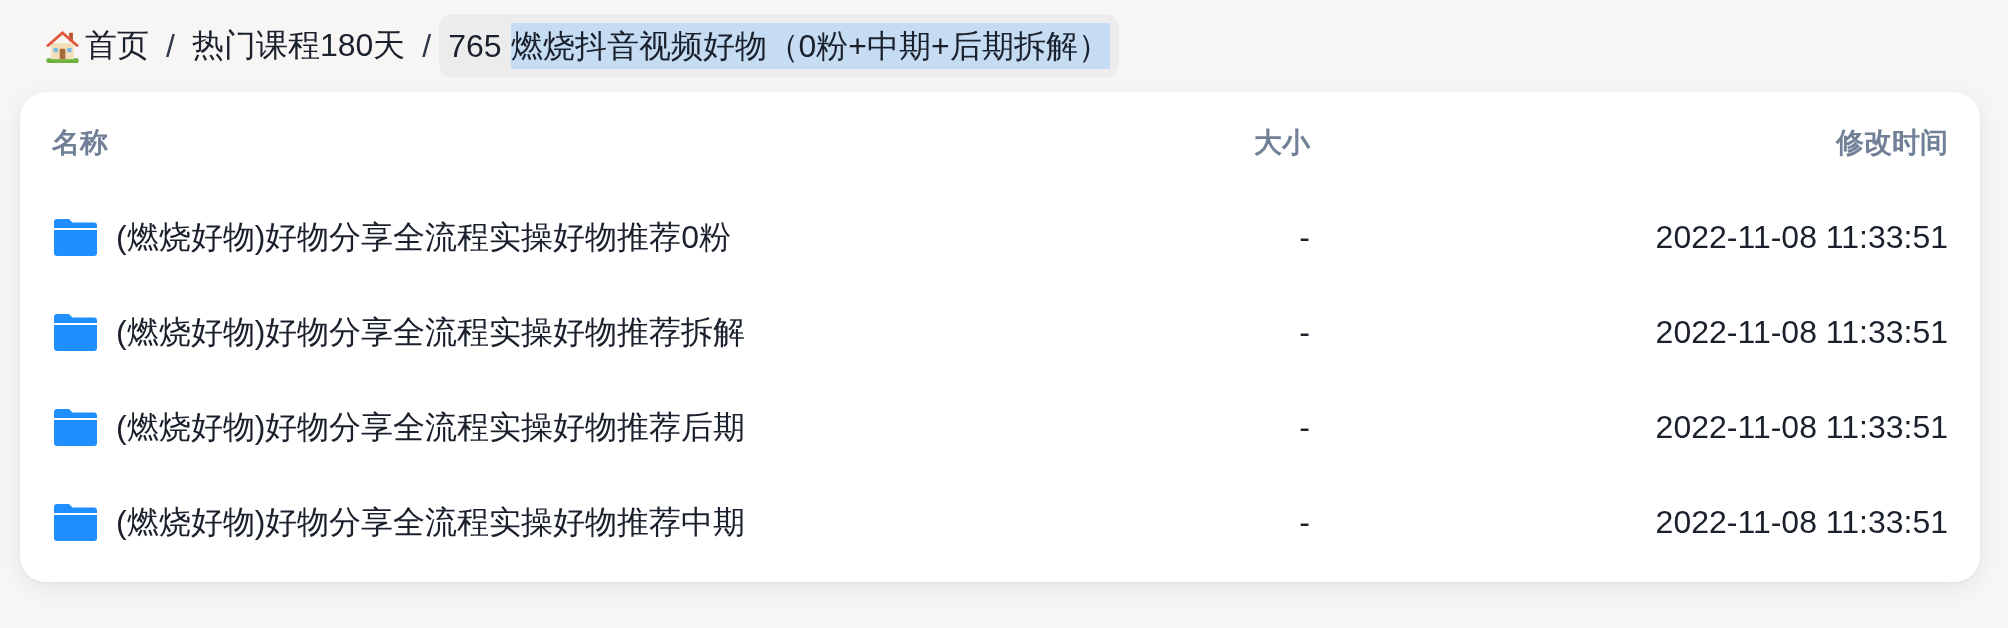  Describe the element at coordinates (1282, 143) in the screenshot. I see `column-header: 大小` at that location.